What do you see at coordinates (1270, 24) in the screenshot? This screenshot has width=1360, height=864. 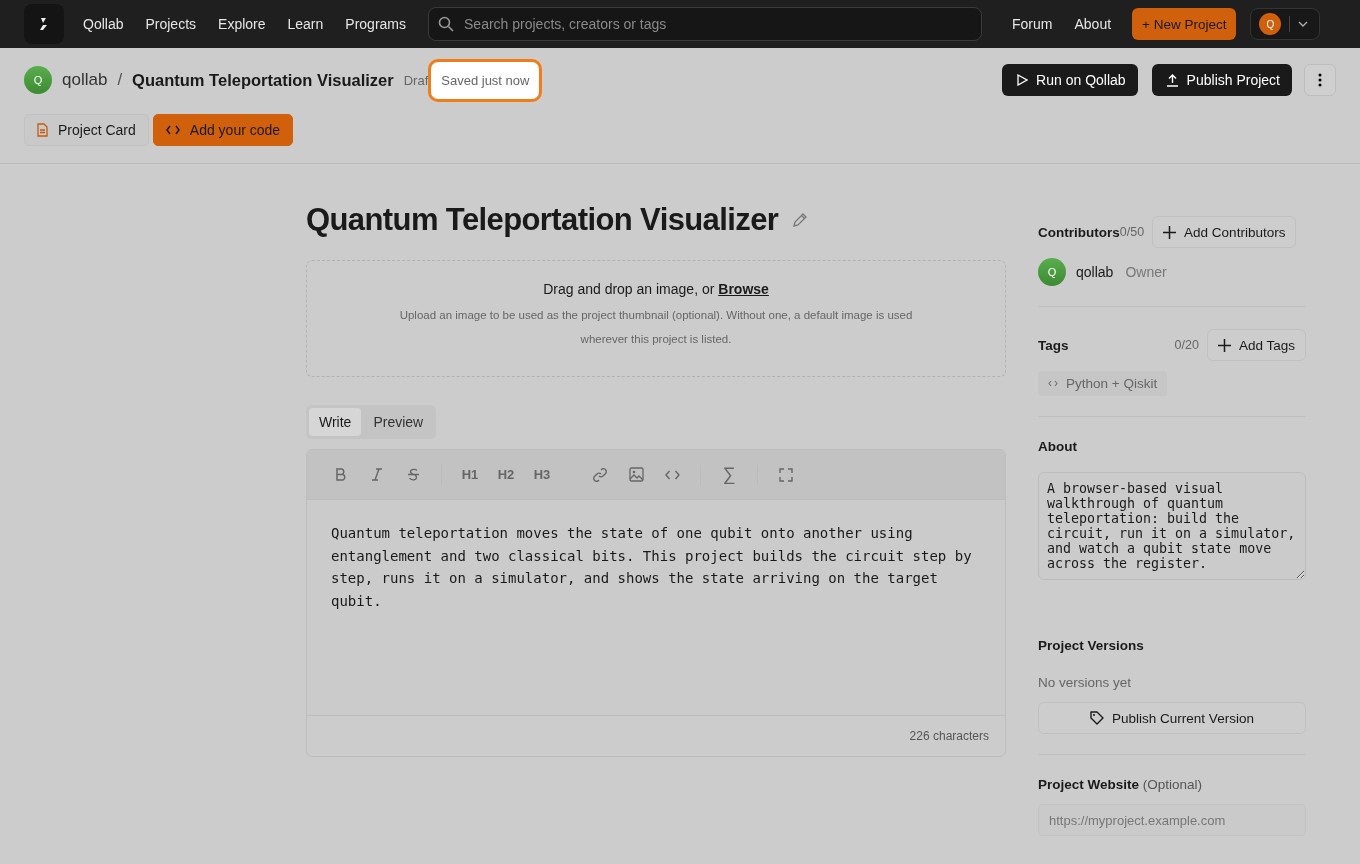 I see `user-avatar: Q` at bounding box center [1270, 24].